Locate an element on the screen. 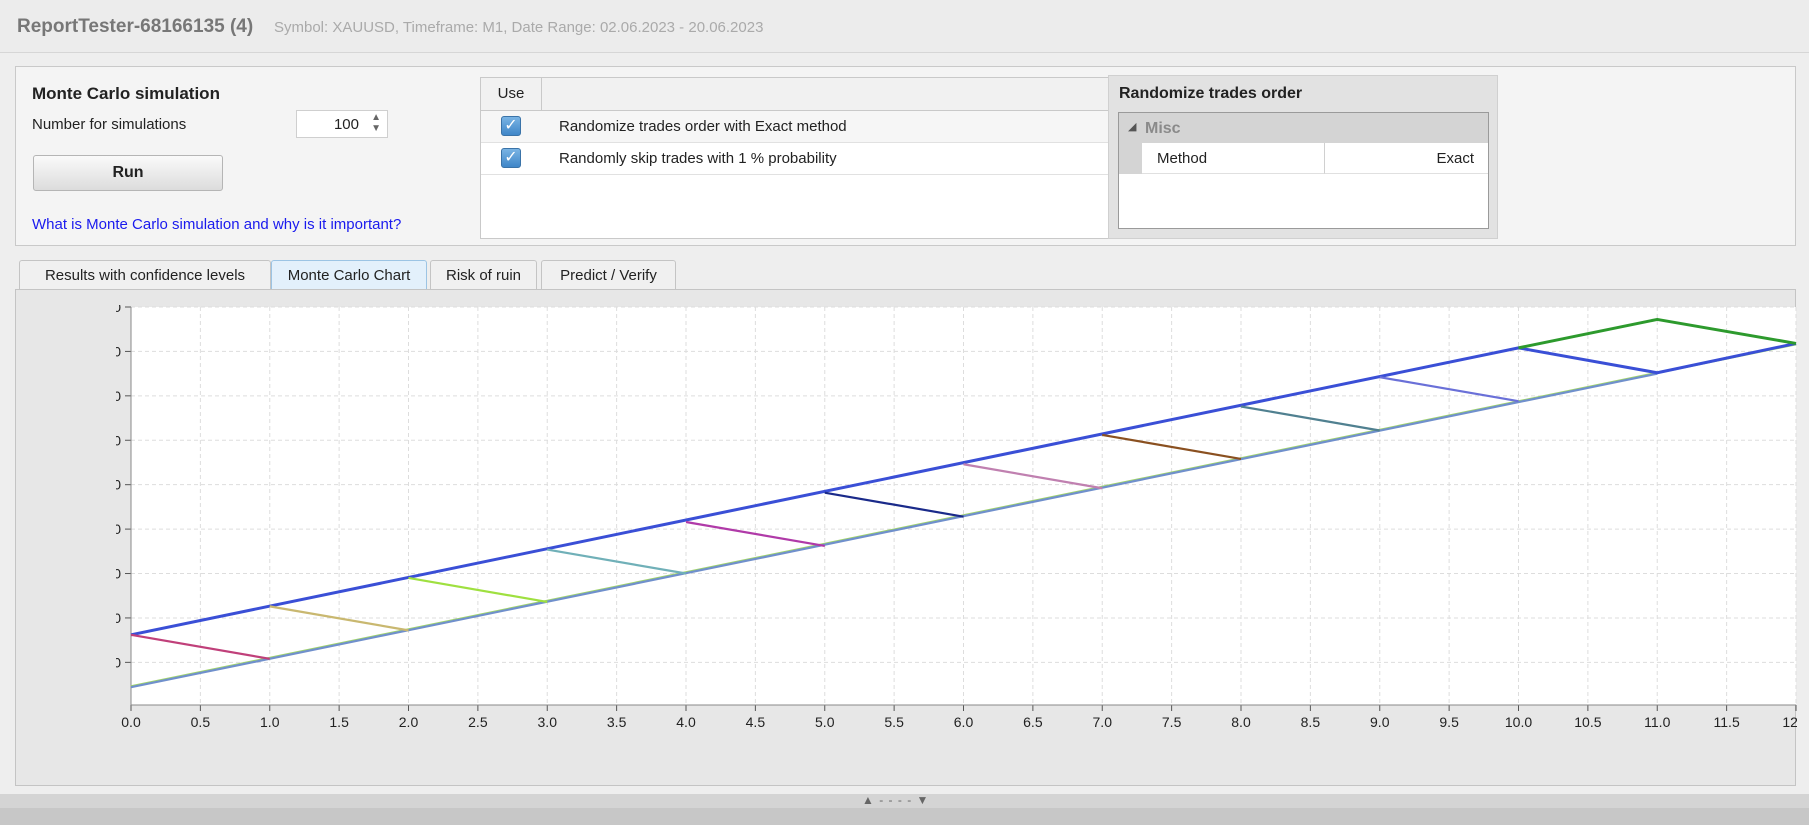 This screenshot has height=825, width=1809. simulations-value: 100 is located at coordinates (346, 124).